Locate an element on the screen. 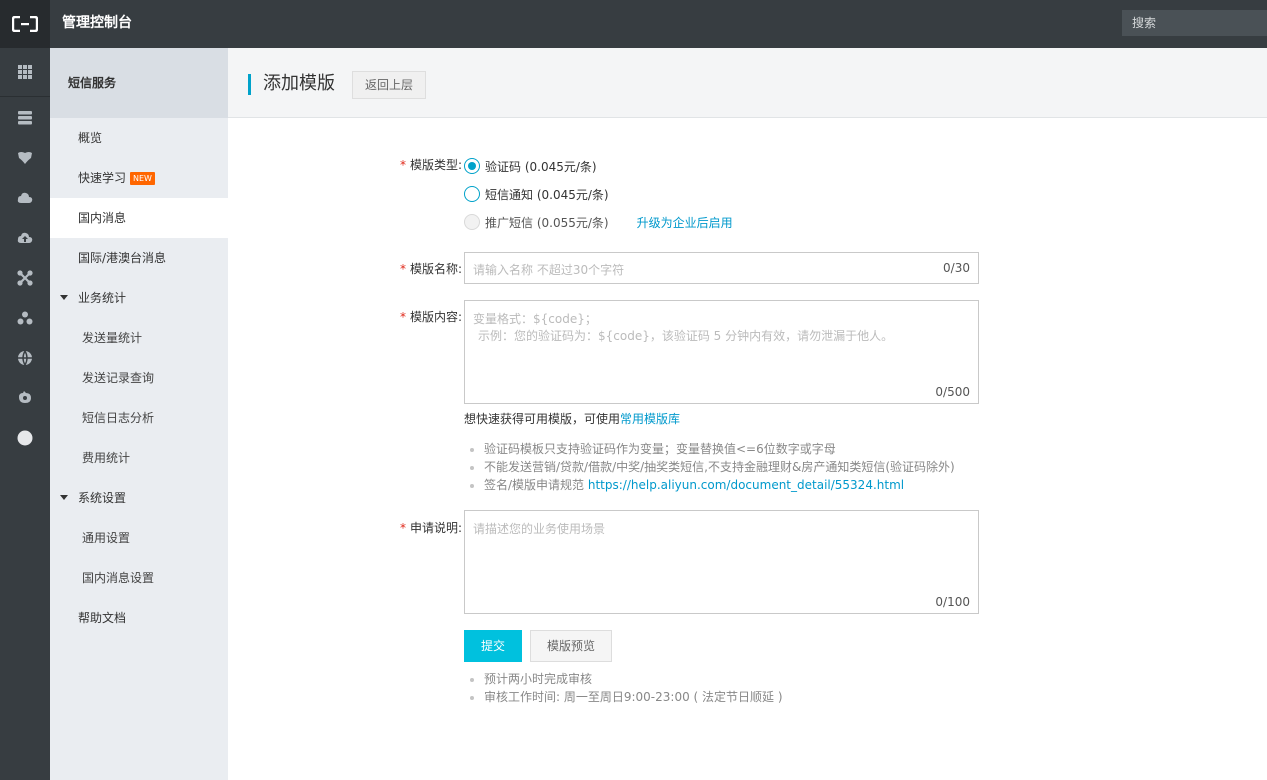 This screenshot has height=780, width=1267. sidebar-item-label: 快速学习 is located at coordinates (102, 178).